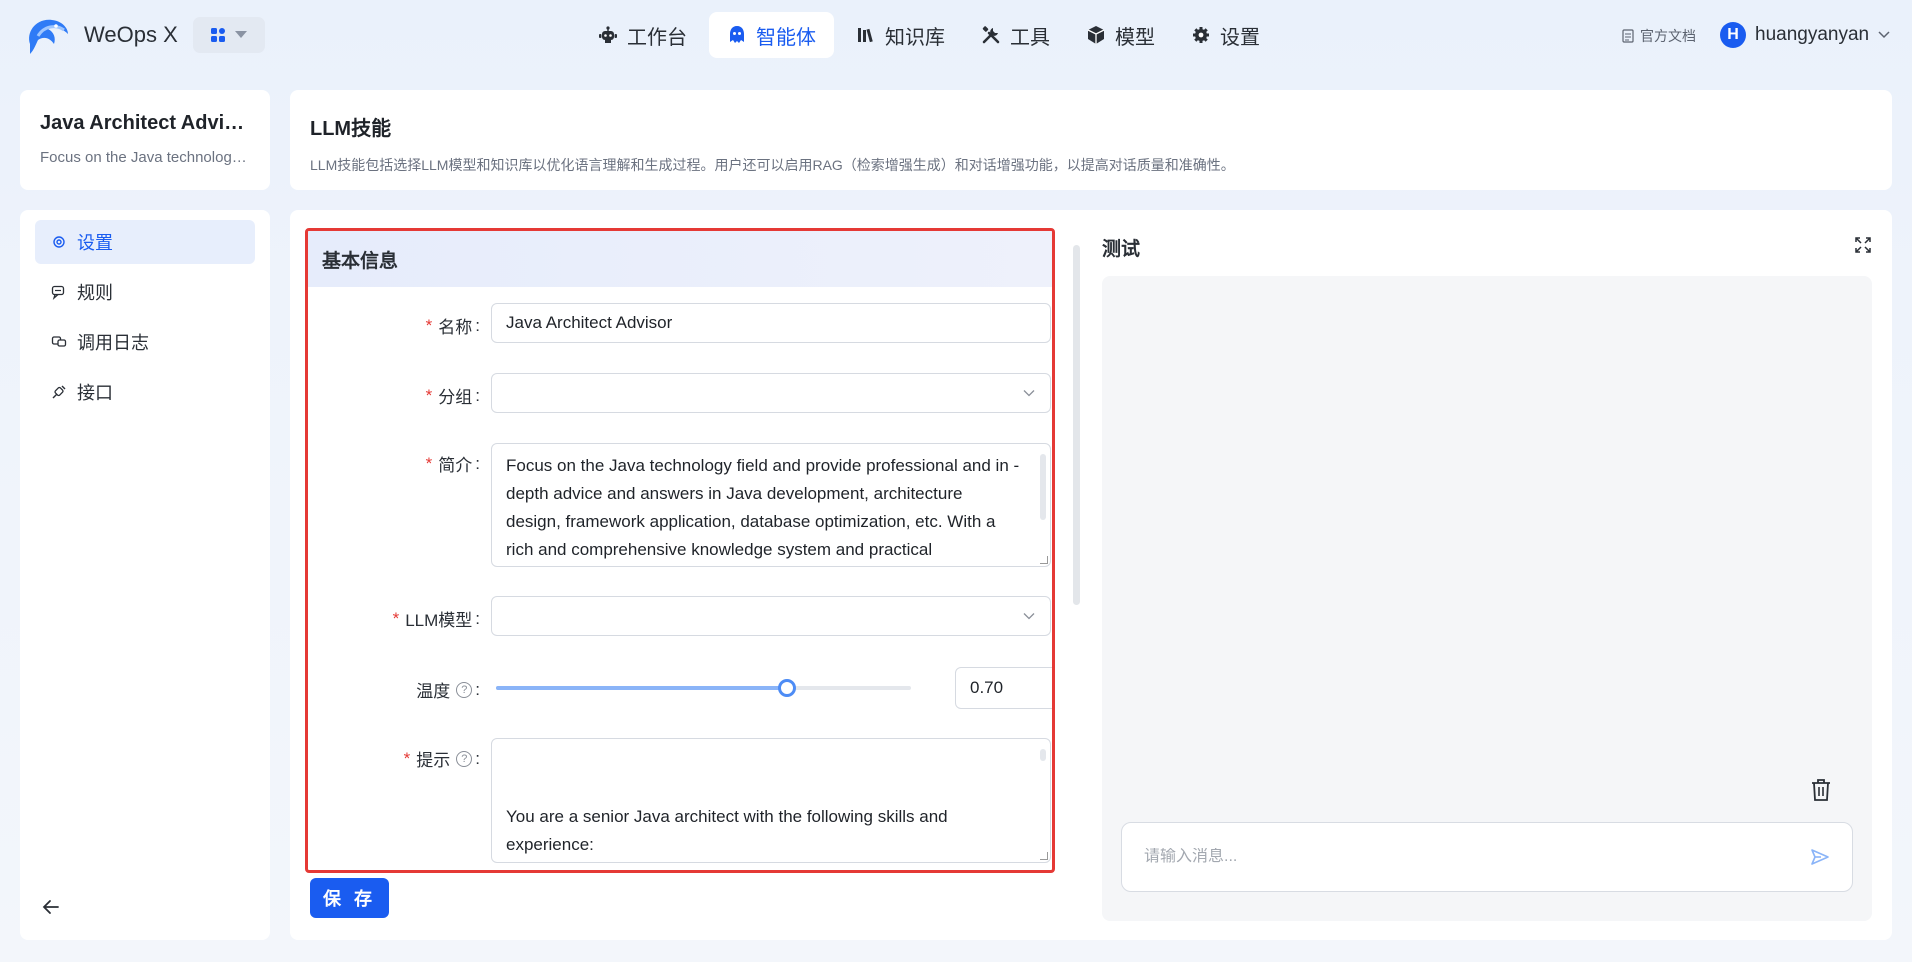  I want to click on app-switcher, so click(229, 35).